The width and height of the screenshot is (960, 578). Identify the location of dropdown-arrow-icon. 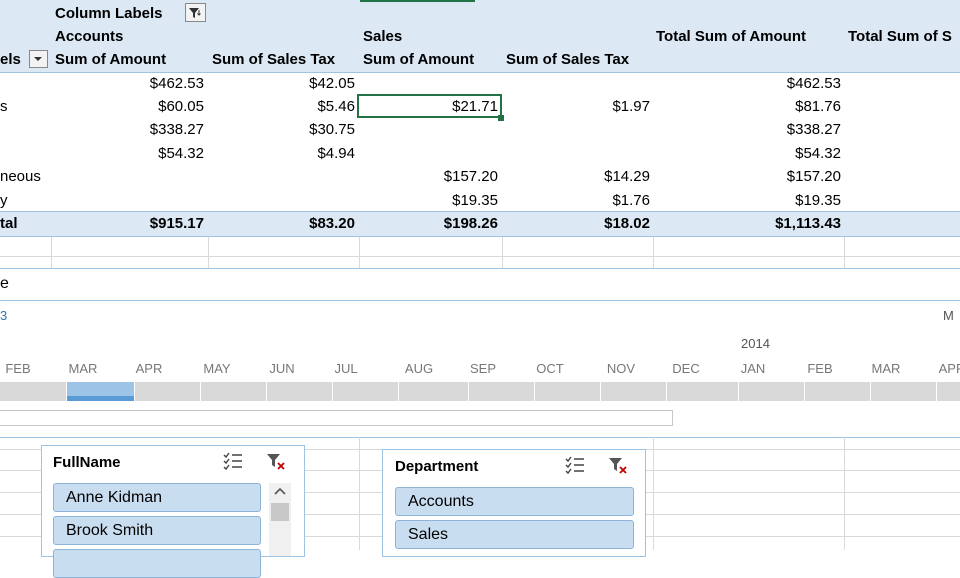
(38, 59).